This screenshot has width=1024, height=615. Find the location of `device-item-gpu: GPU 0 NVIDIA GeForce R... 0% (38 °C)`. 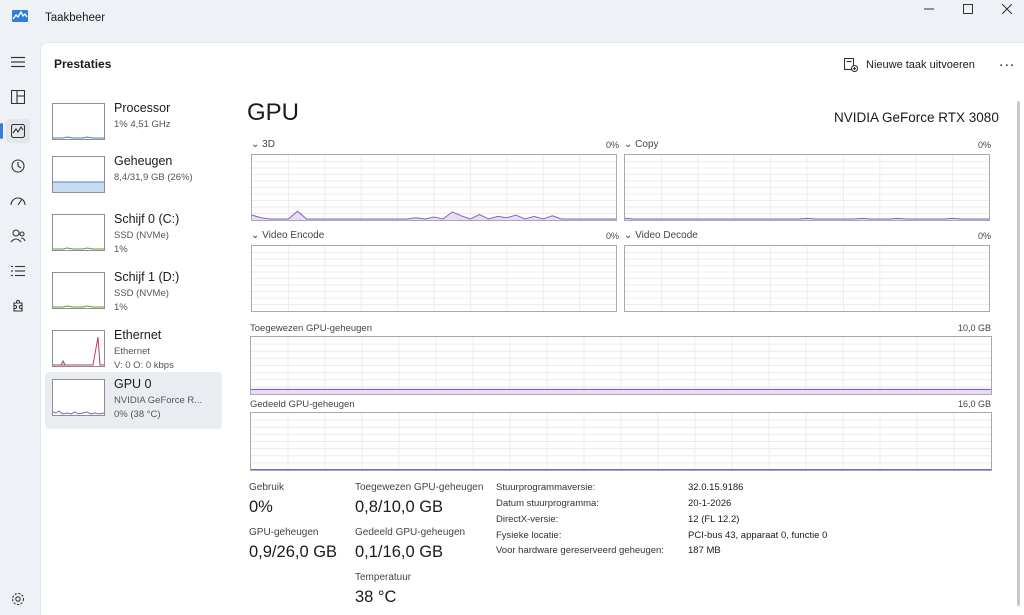

device-item-gpu: GPU 0 NVIDIA GeForce R... 0% (38 °C) is located at coordinates (133, 400).